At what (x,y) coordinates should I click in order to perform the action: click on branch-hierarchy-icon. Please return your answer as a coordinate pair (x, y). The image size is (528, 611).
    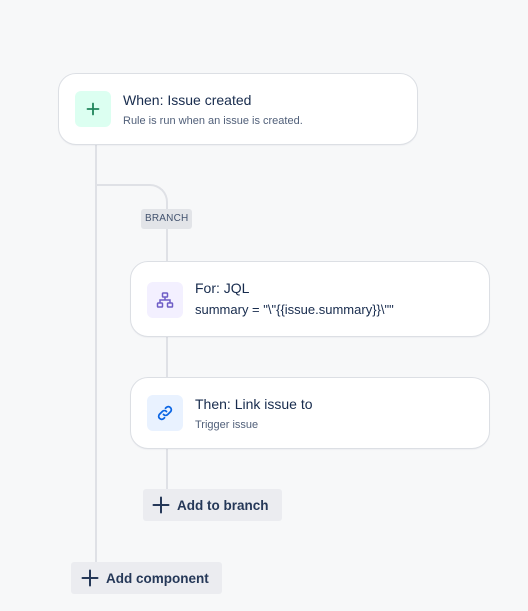
    Looking at the image, I should click on (165, 300).